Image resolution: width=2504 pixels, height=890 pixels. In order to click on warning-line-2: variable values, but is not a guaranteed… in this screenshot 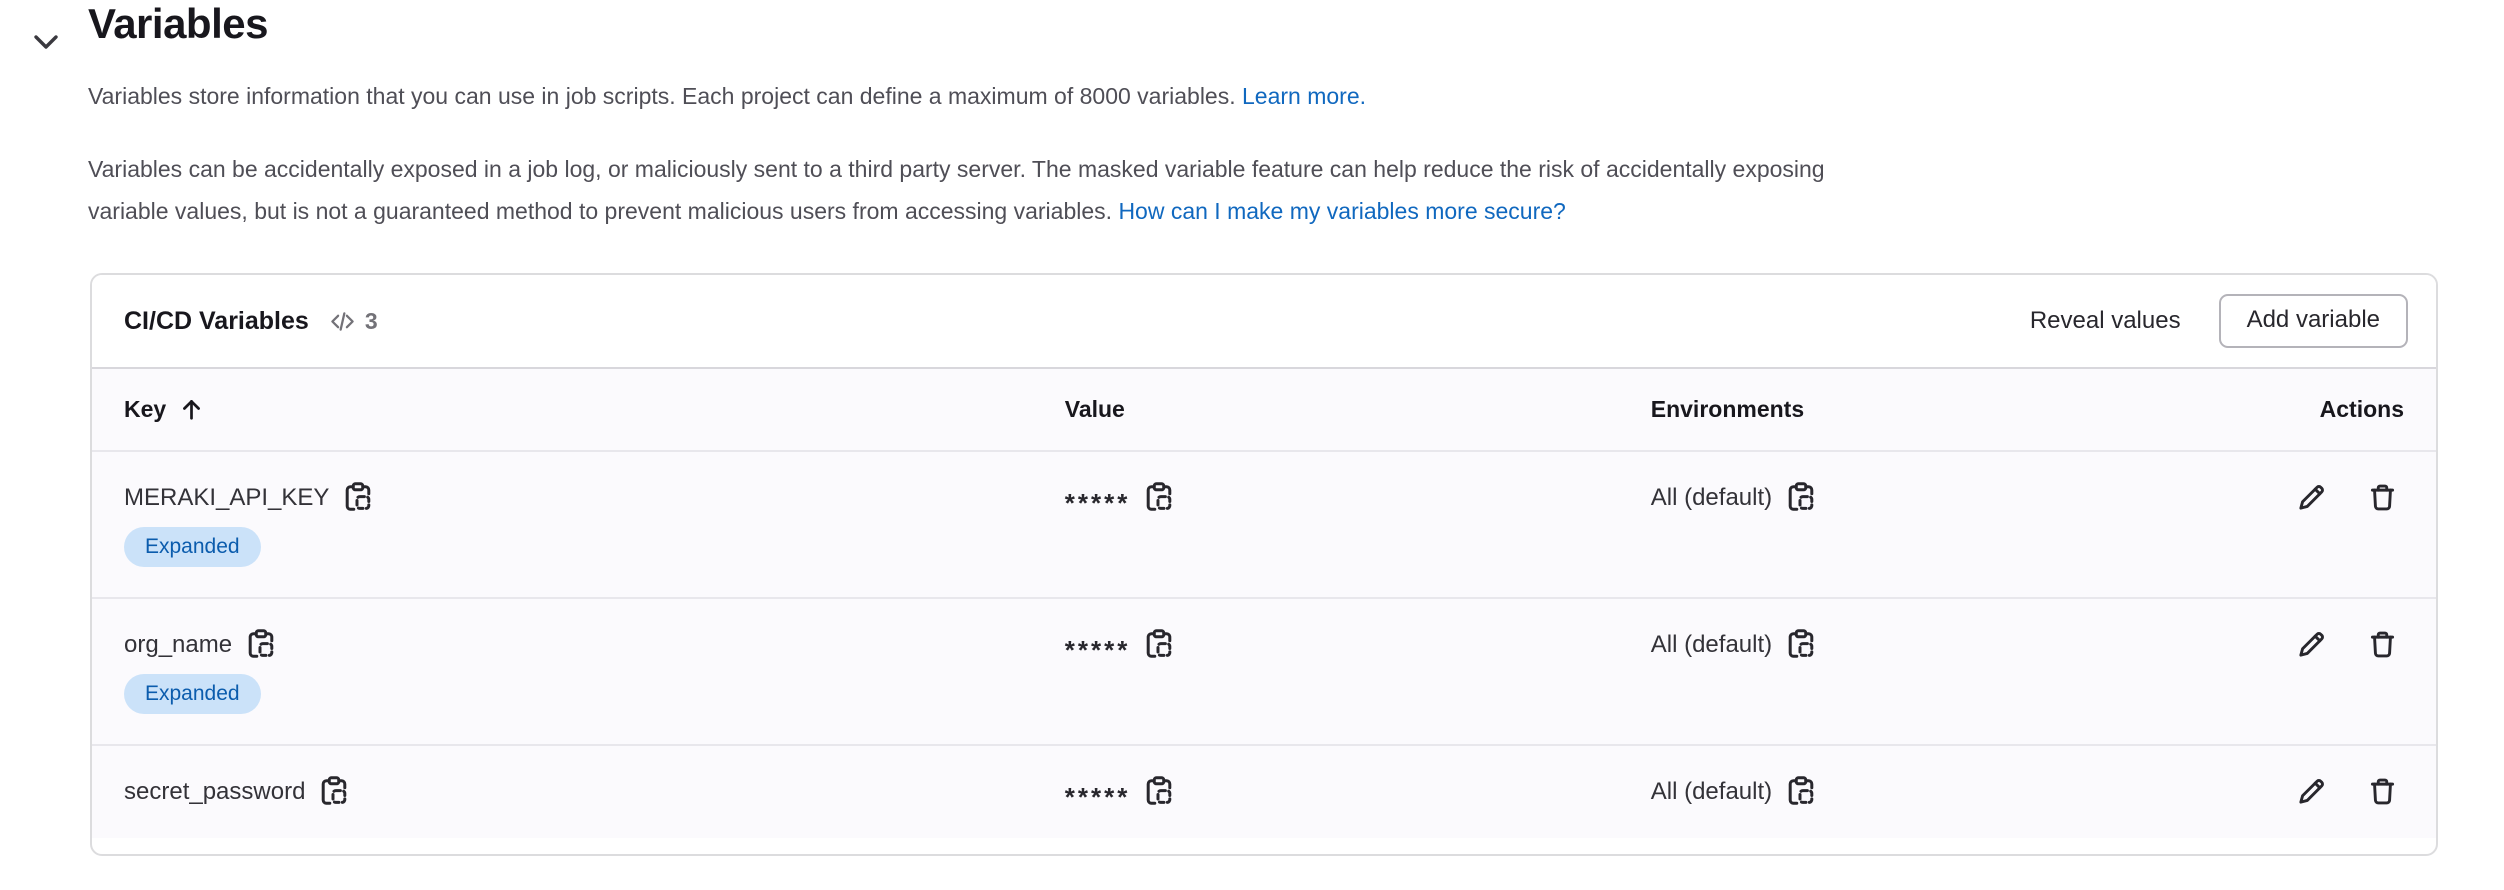, I will do `click(600, 211)`.